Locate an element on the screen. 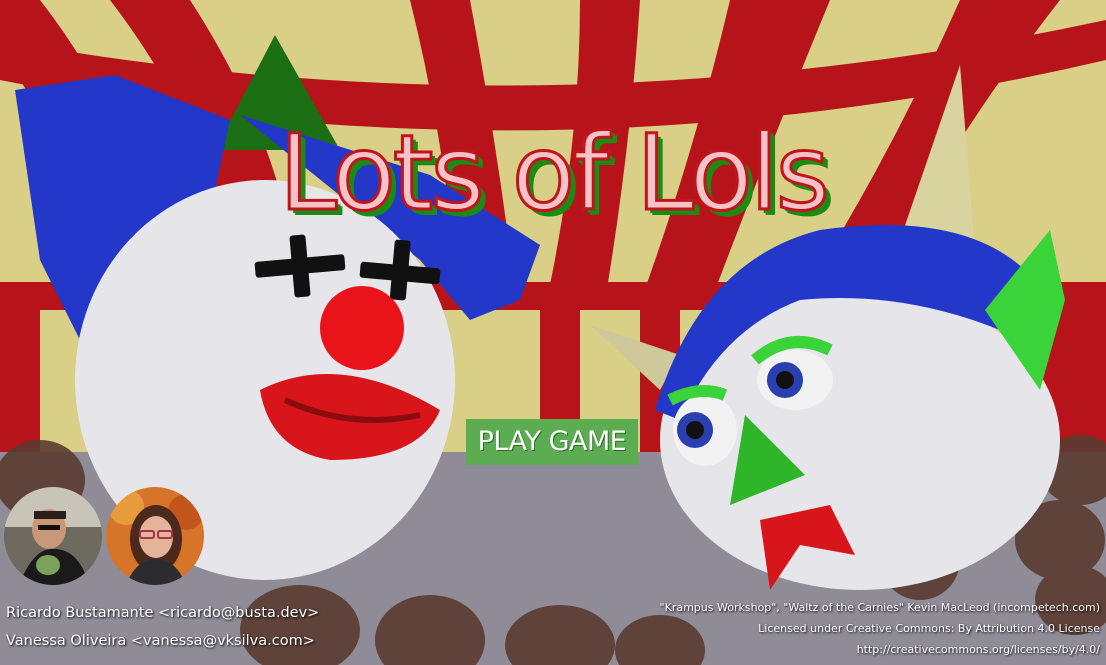  author-avatar-ricardo is located at coordinates (53, 536).